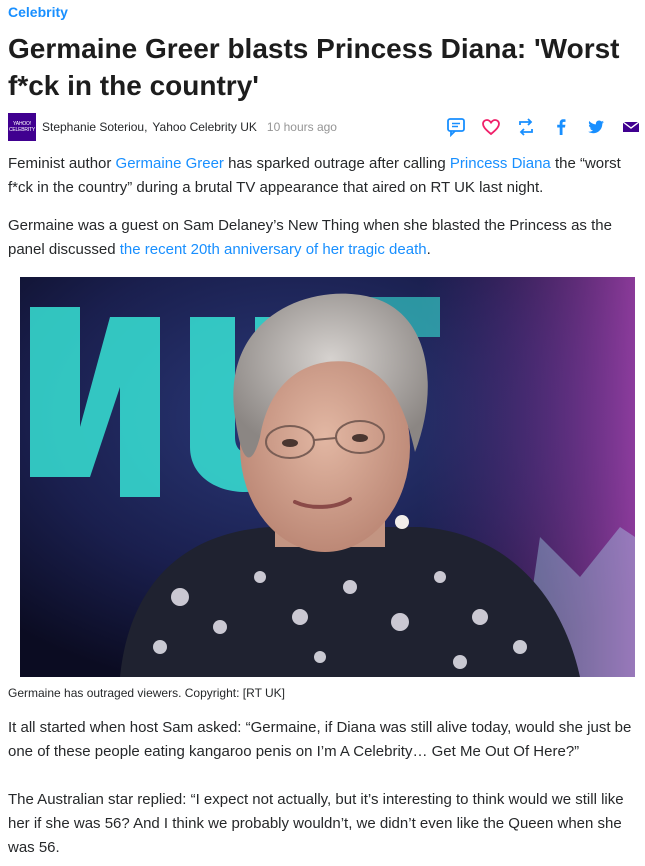  I want to click on twitter-icon, so click(595, 127).